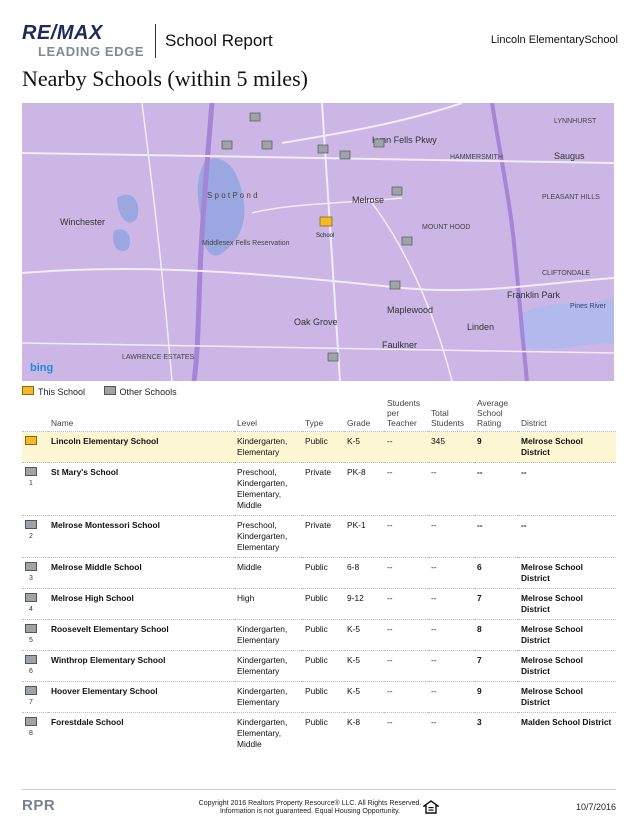 Image resolution: width=638 pixels, height=826 pixels. Describe the element at coordinates (476, 157) in the screenshot. I see `map-label-hammersmith: HAMMERSMITH` at that location.